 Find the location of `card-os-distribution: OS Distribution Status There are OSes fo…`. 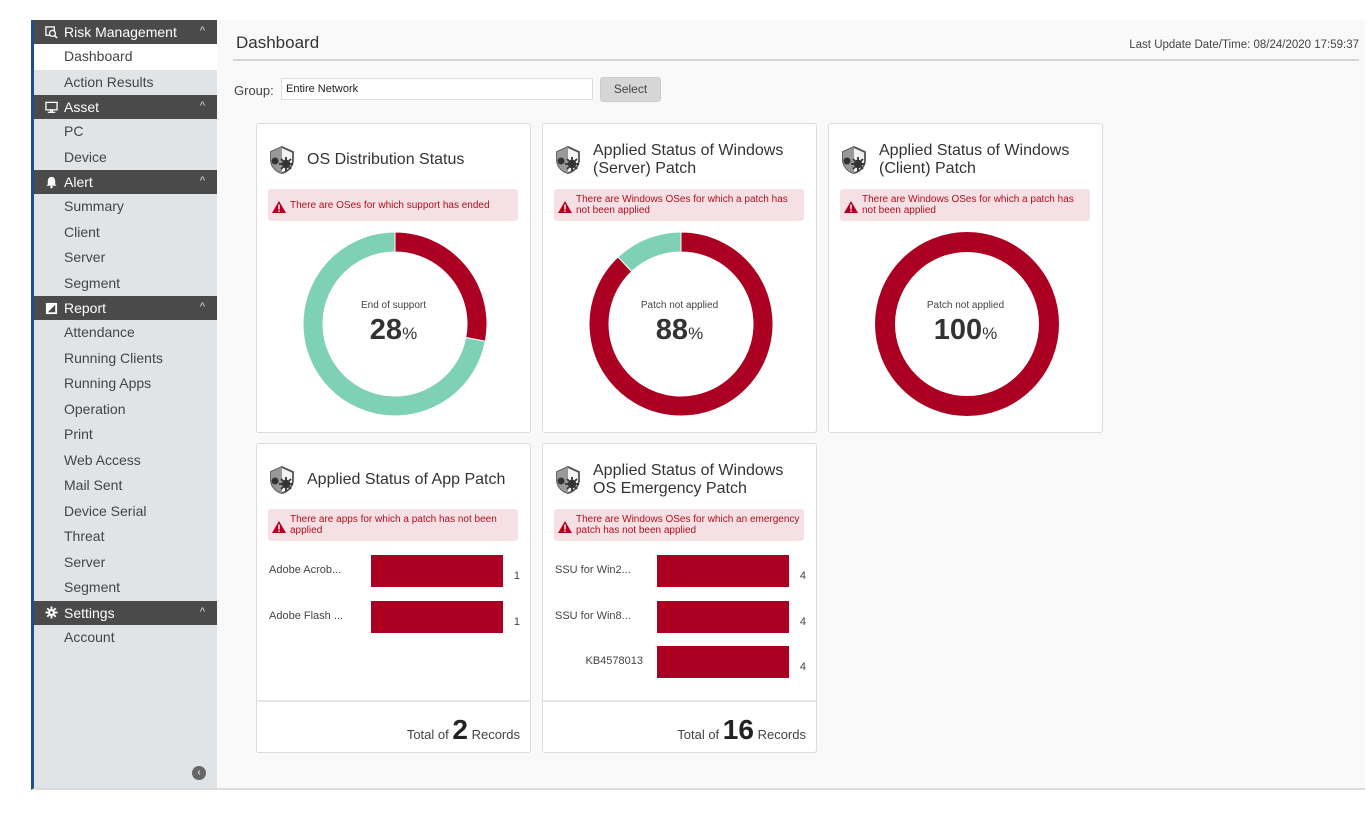

card-os-distribution: OS Distribution Status There are OSes fo… is located at coordinates (393, 278).